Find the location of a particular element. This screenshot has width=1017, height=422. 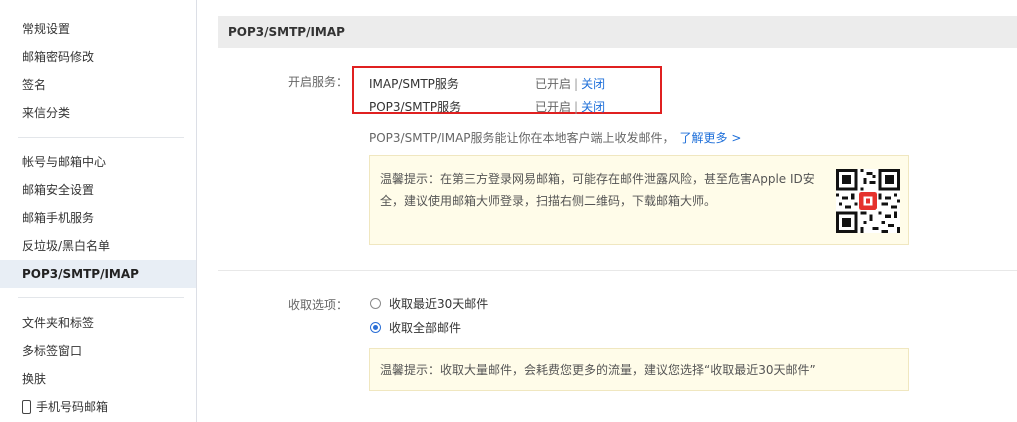

radio-label: 收取最近30天邮件 is located at coordinates (439, 304).